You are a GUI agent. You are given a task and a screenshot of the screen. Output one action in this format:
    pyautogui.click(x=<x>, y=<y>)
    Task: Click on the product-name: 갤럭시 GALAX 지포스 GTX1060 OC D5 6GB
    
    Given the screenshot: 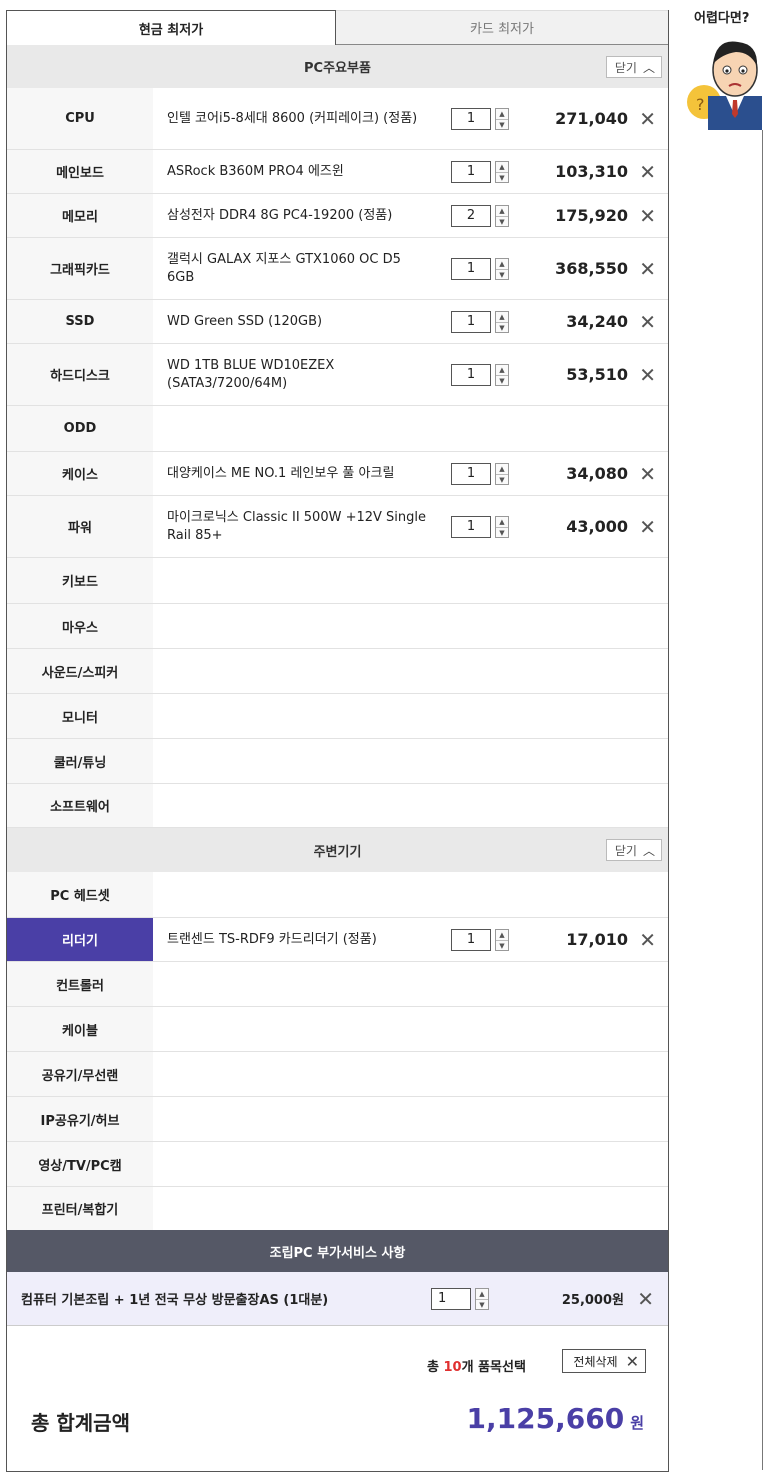 What is the action you would take?
    pyautogui.click(x=298, y=269)
    